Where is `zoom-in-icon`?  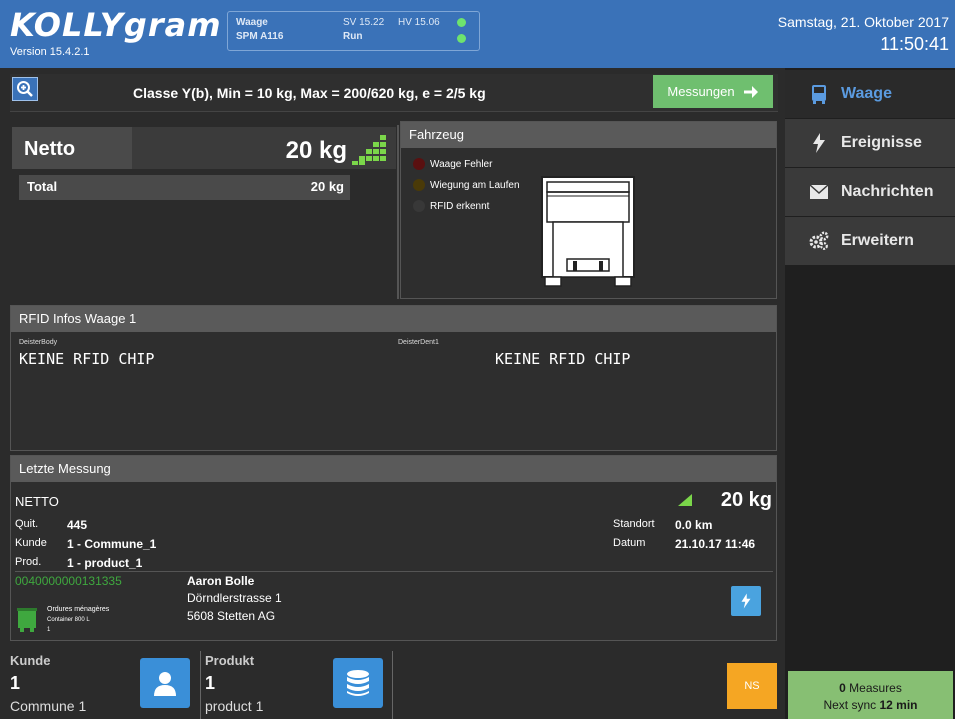
zoom-in-icon is located at coordinates (25, 89).